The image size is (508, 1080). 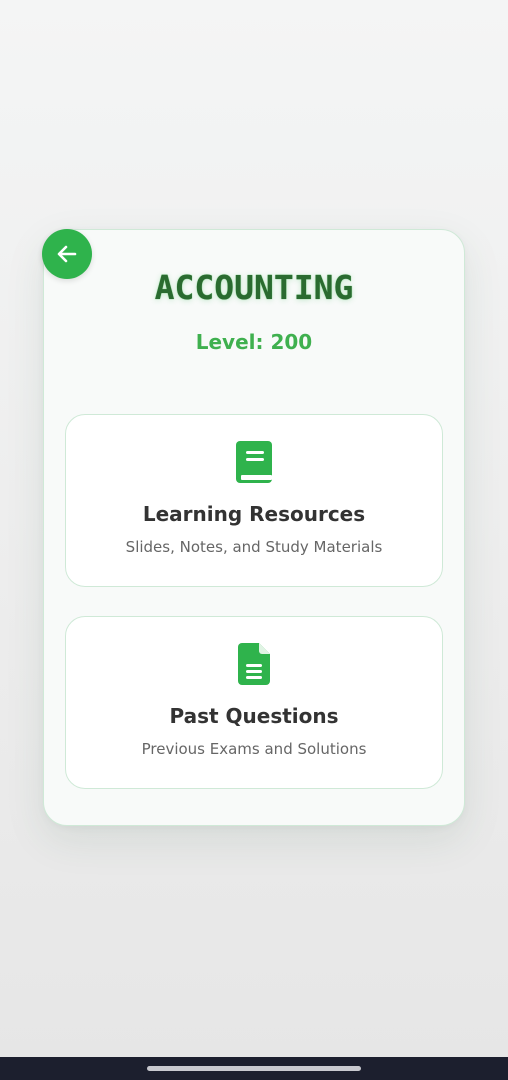 I want to click on option-subtitle: Slides, Notes, and Study Materials, so click(x=254, y=547).